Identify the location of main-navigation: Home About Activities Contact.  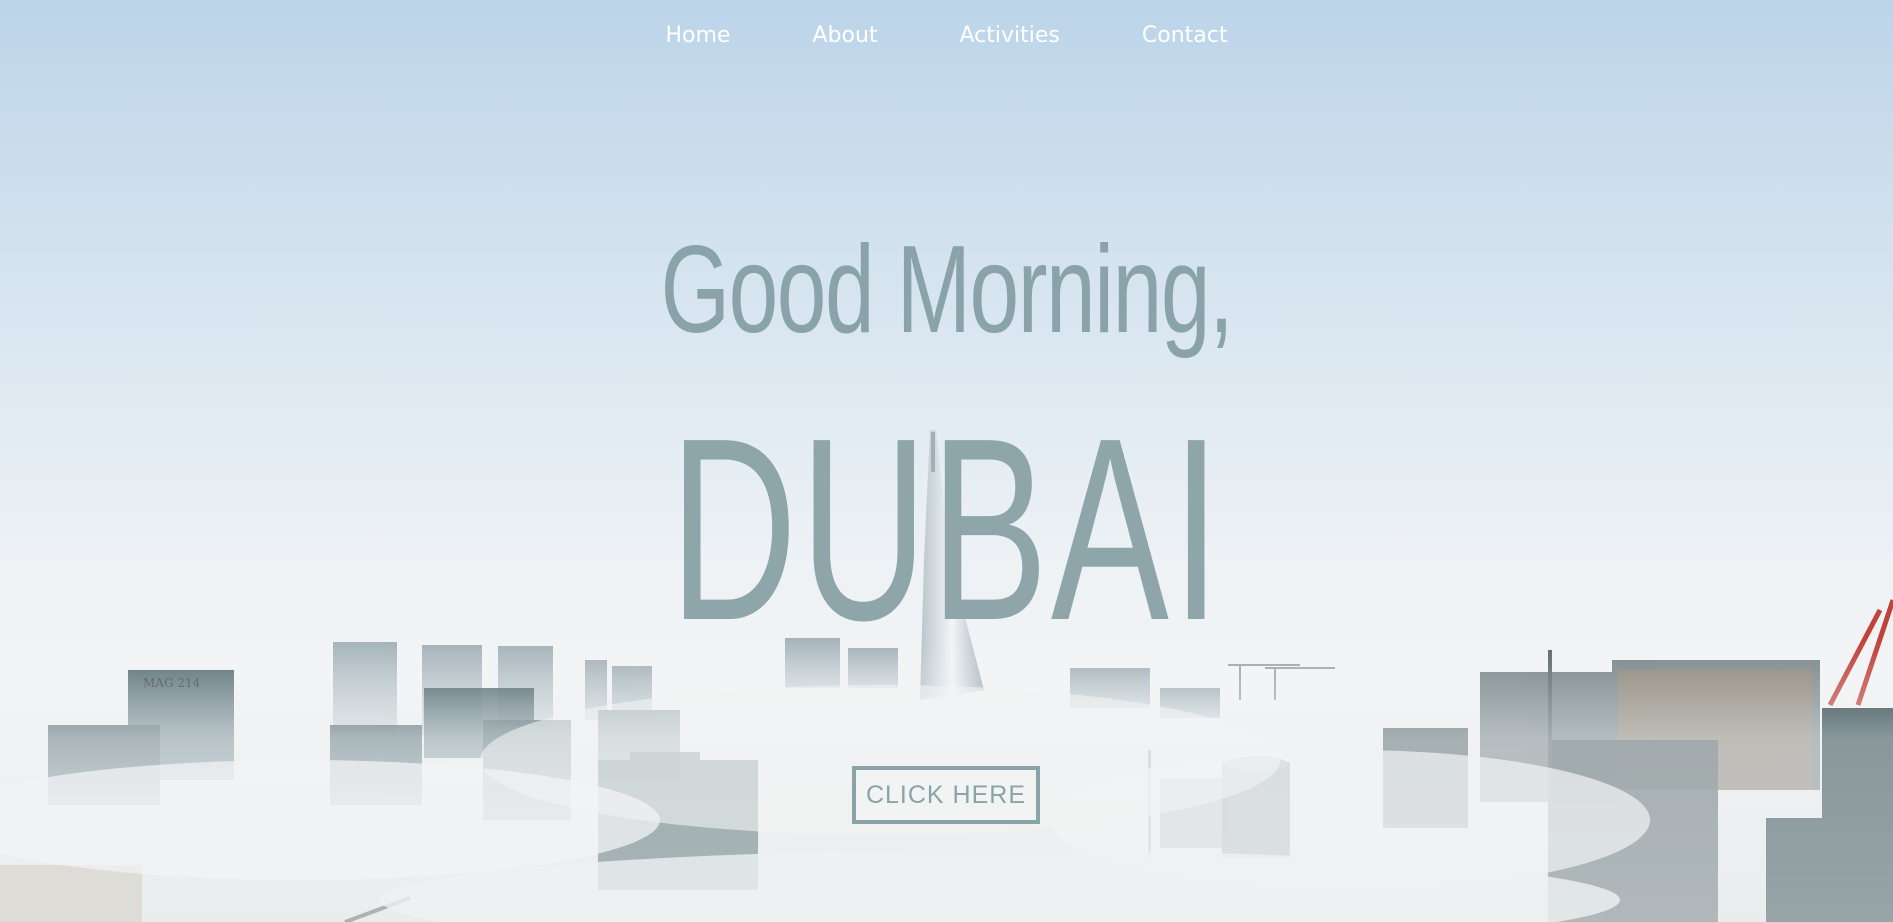
(946, 36).